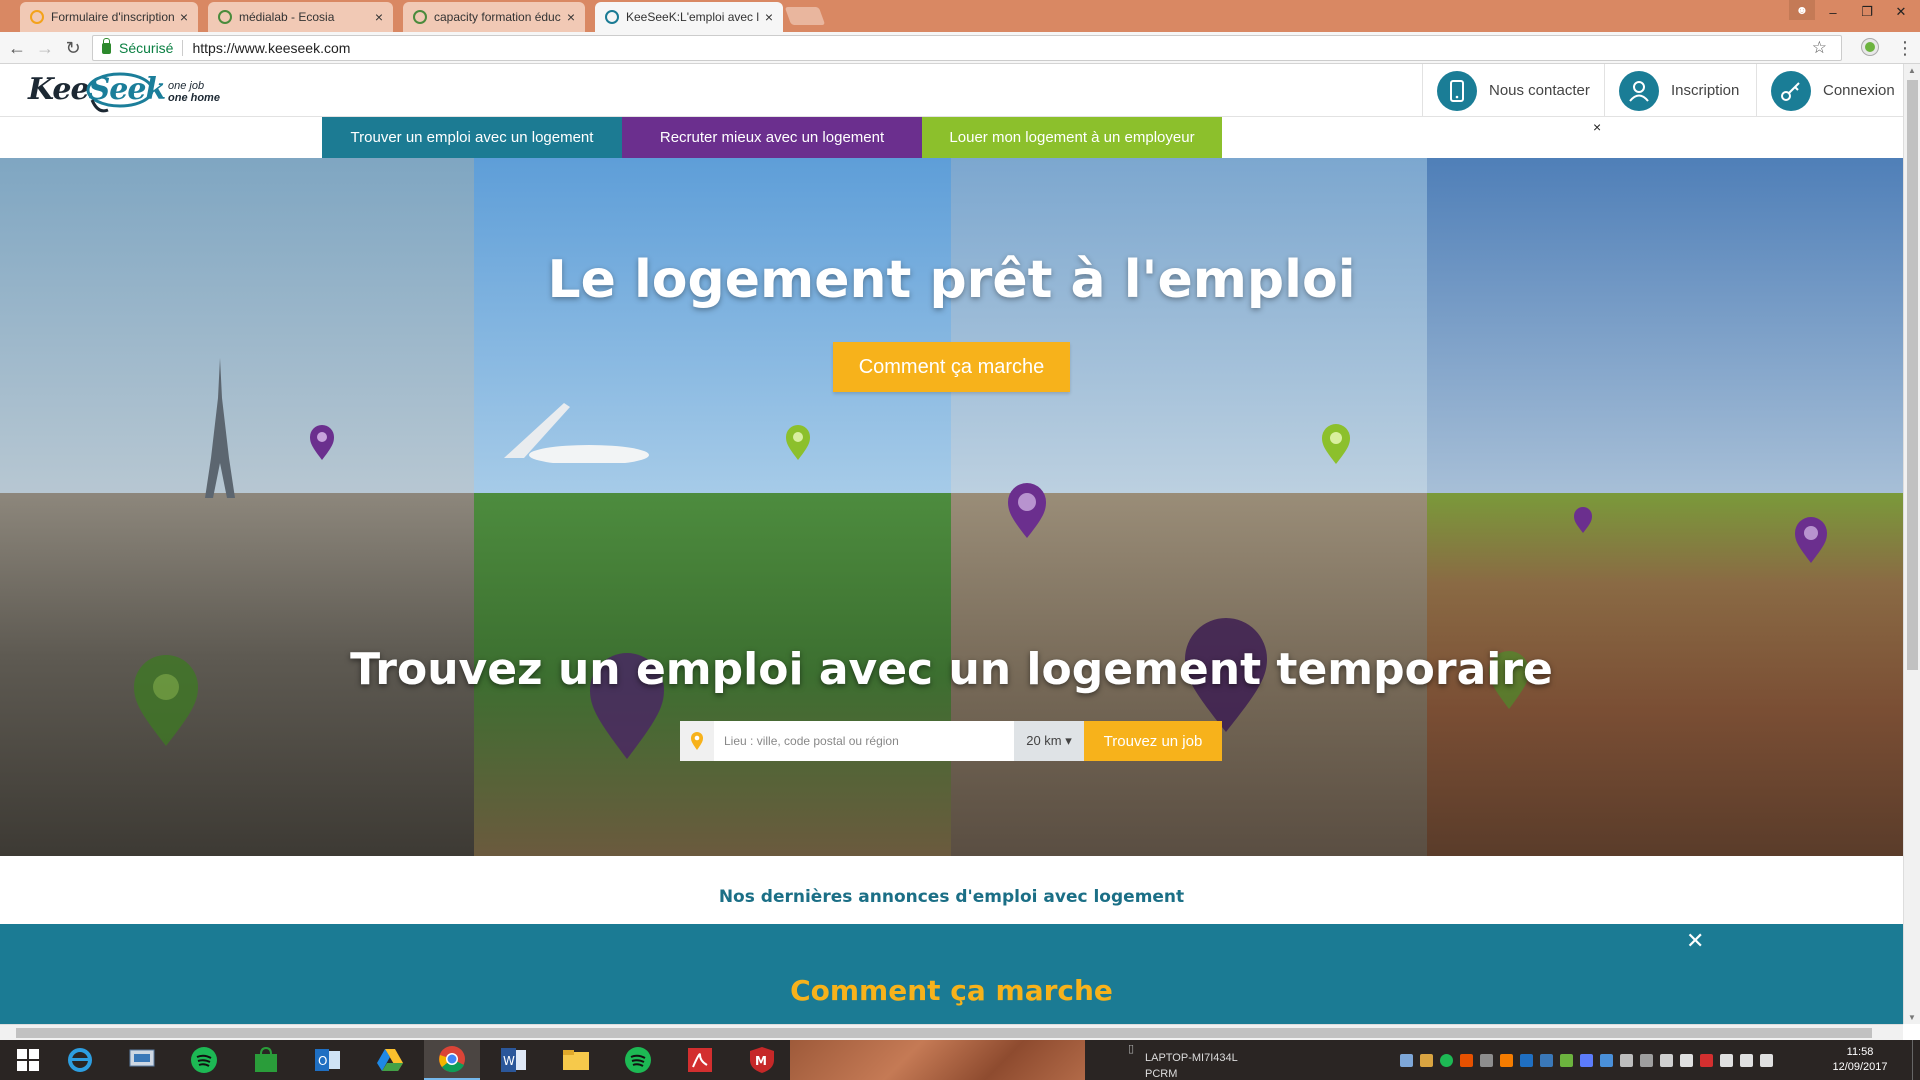 This screenshot has width=1920, height=1080. What do you see at coordinates (1867, 12) in the screenshot?
I see `maximize-button: ❐` at bounding box center [1867, 12].